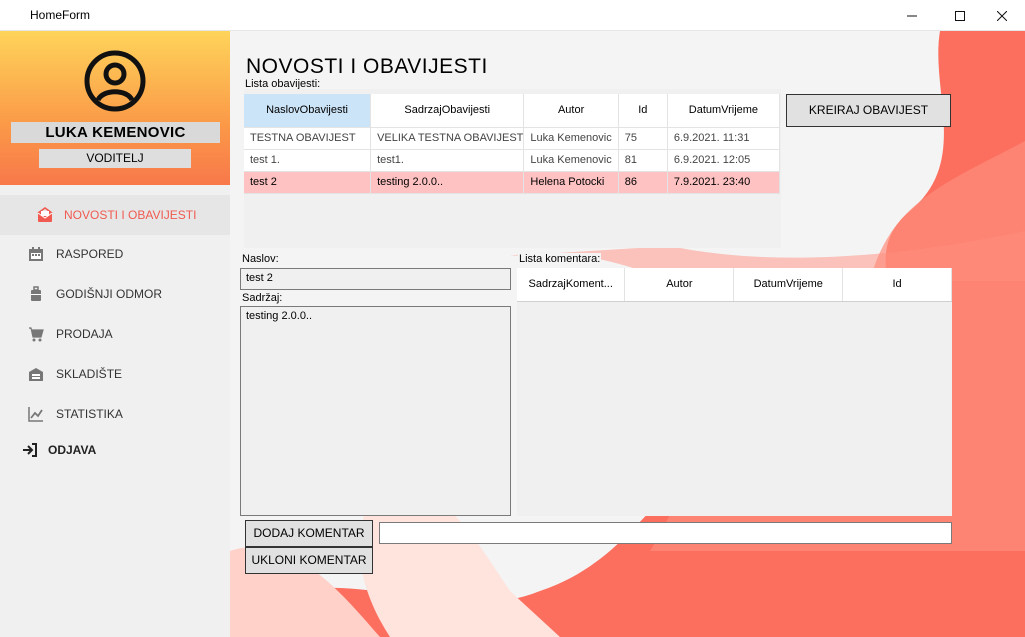  I want to click on table-cell: 75, so click(643, 138).